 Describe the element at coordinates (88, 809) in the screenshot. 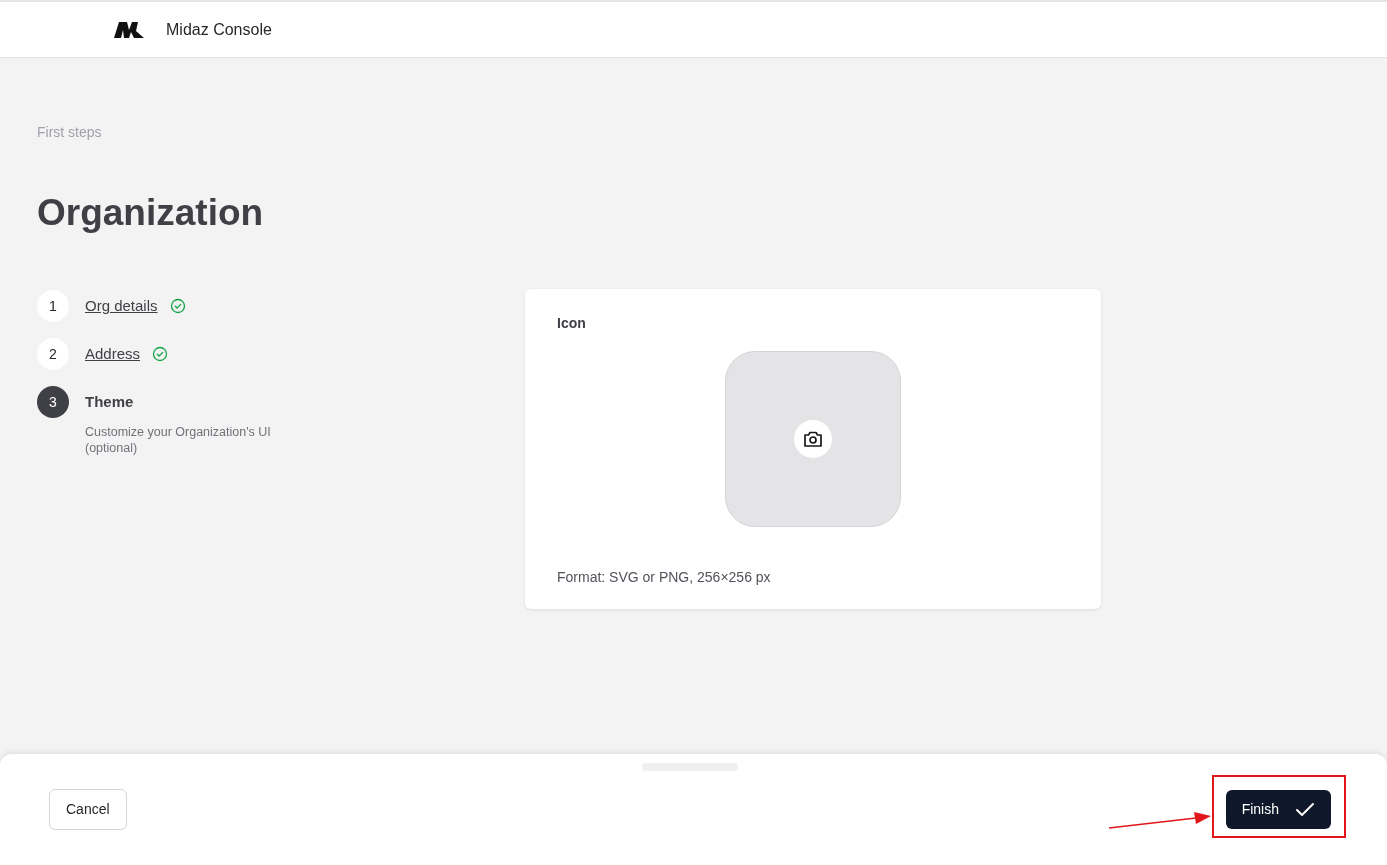

I see `cancel-button: Cancel` at that location.